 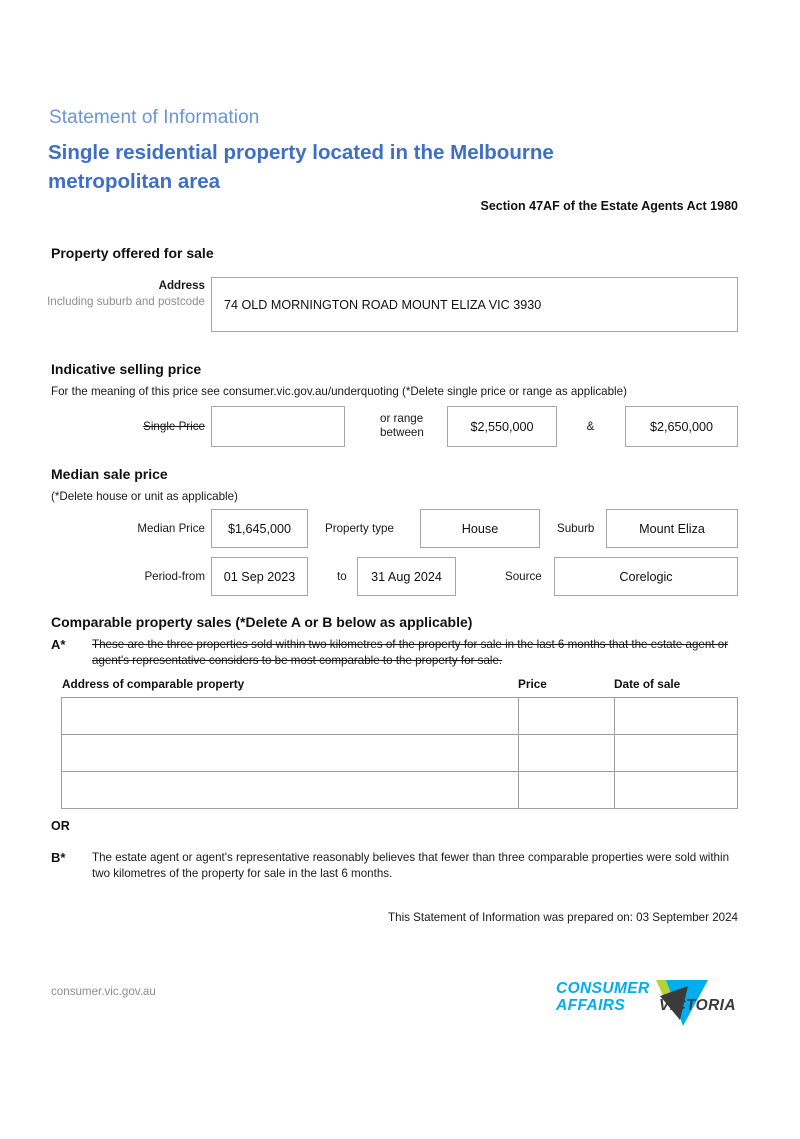 I want to click on footer-url: consumer.vic.gov.au, so click(x=103, y=991).